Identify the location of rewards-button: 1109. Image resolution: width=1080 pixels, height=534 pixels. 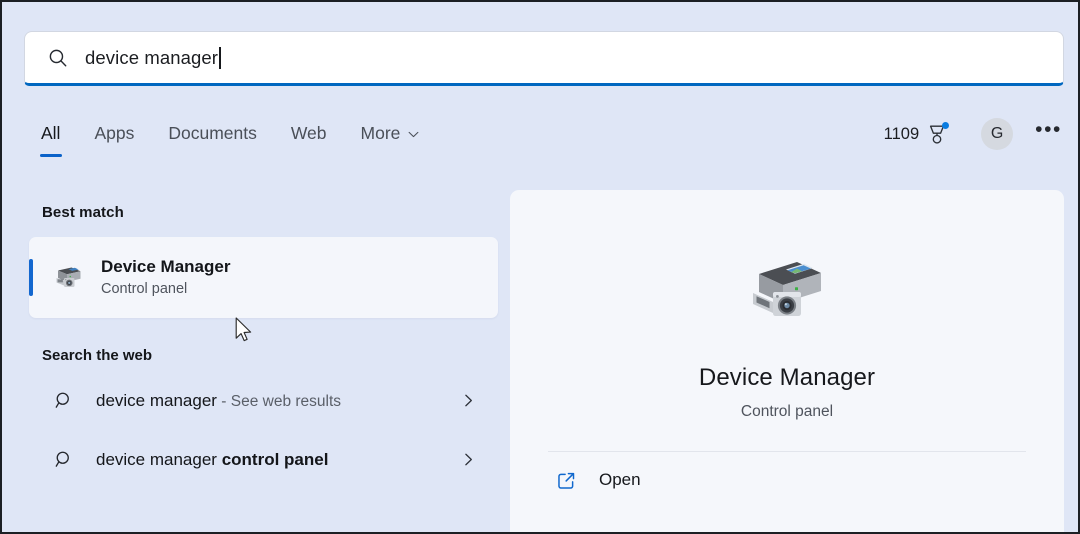
(916, 134).